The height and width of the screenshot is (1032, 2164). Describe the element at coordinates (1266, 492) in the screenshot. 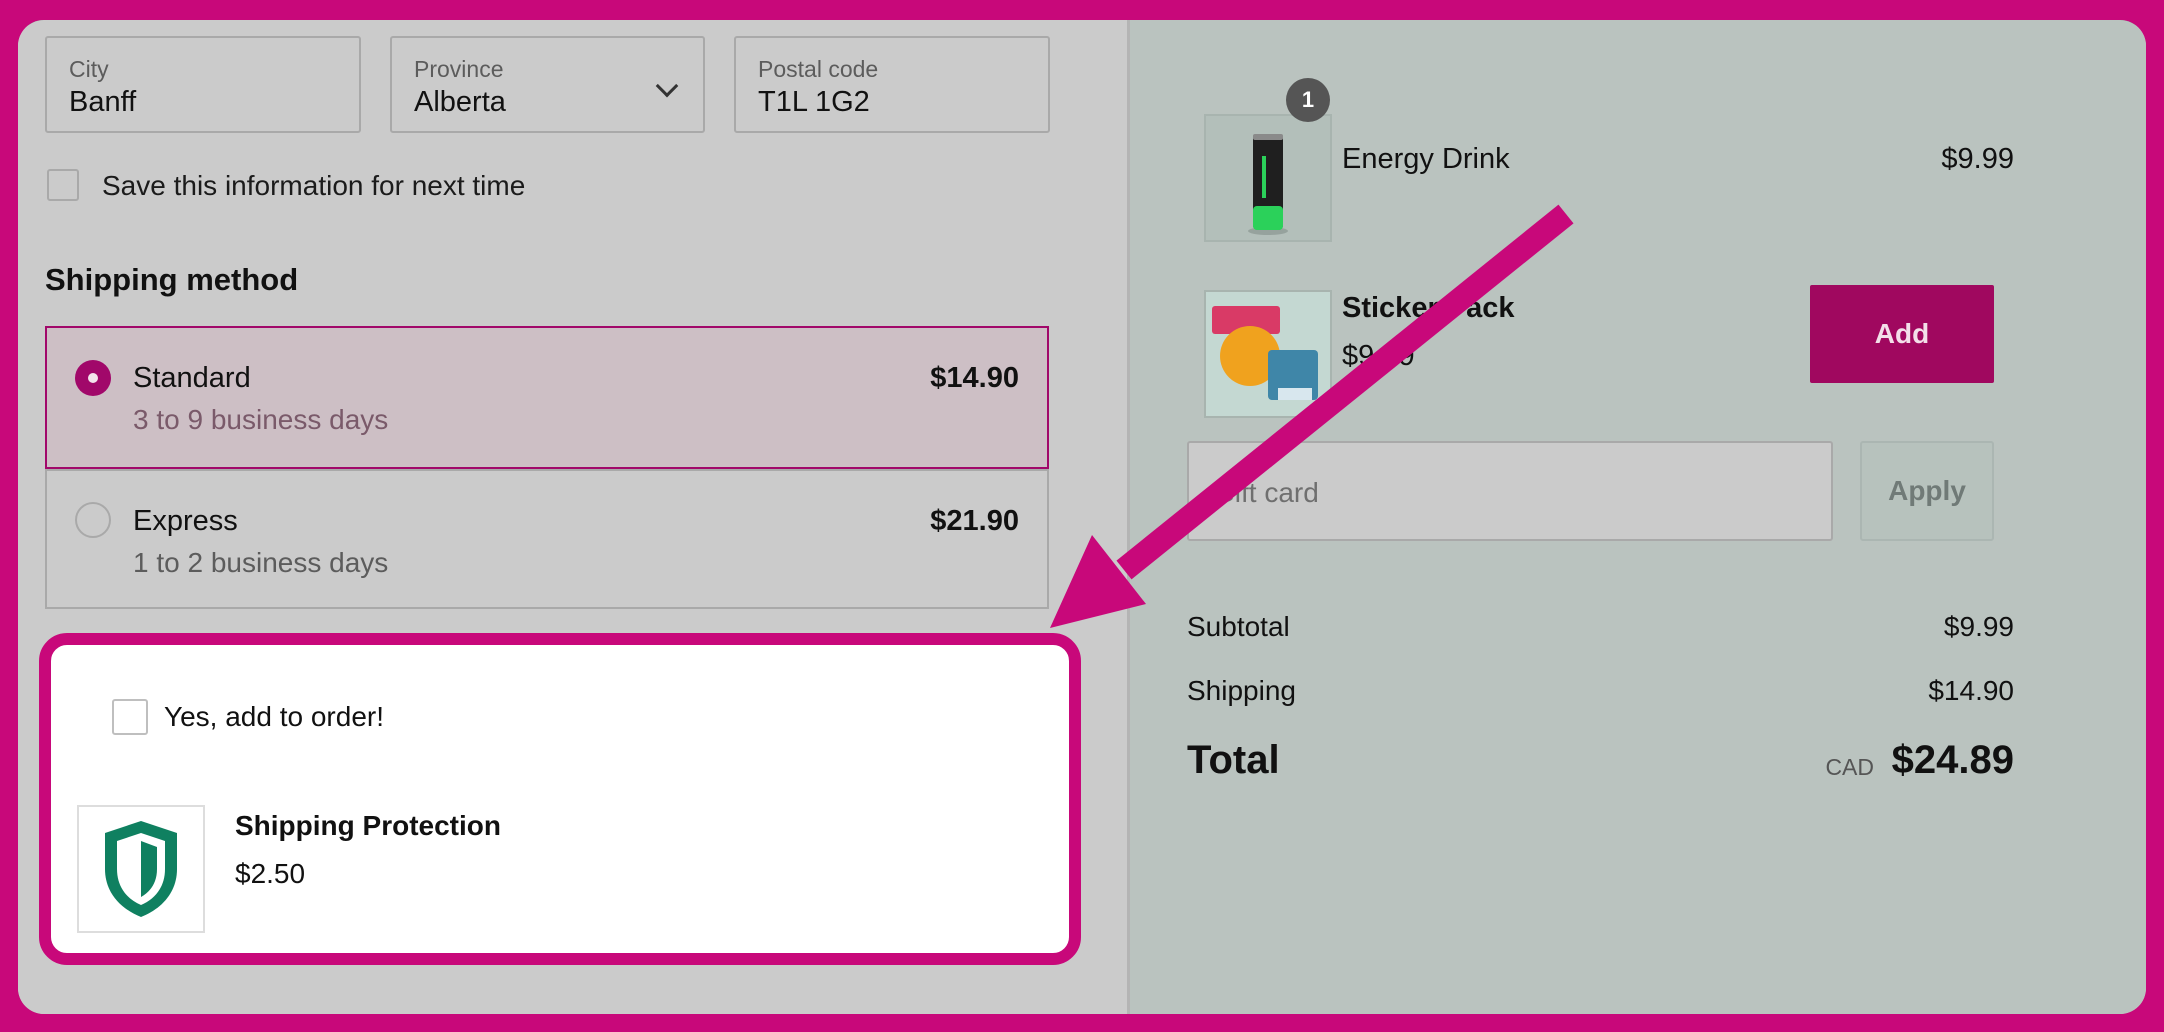

I see `gift-card-placeholder: Gift card` at that location.